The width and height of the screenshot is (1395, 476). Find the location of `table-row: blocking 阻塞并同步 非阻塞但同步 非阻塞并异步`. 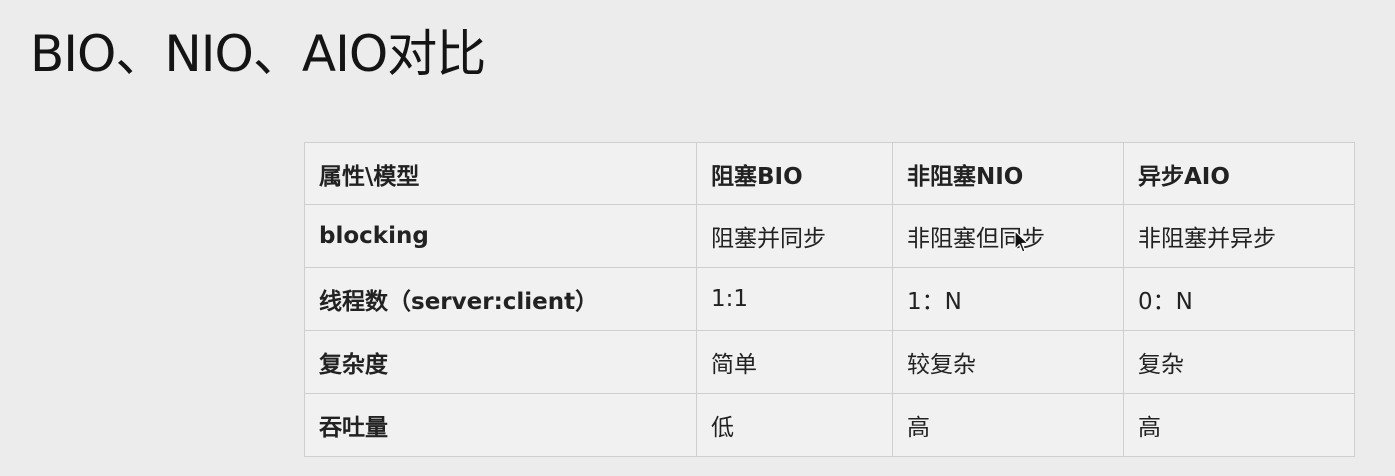

table-row: blocking 阻塞并同步 非阻塞但同步 非阻塞并异步 is located at coordinates (829, 236).